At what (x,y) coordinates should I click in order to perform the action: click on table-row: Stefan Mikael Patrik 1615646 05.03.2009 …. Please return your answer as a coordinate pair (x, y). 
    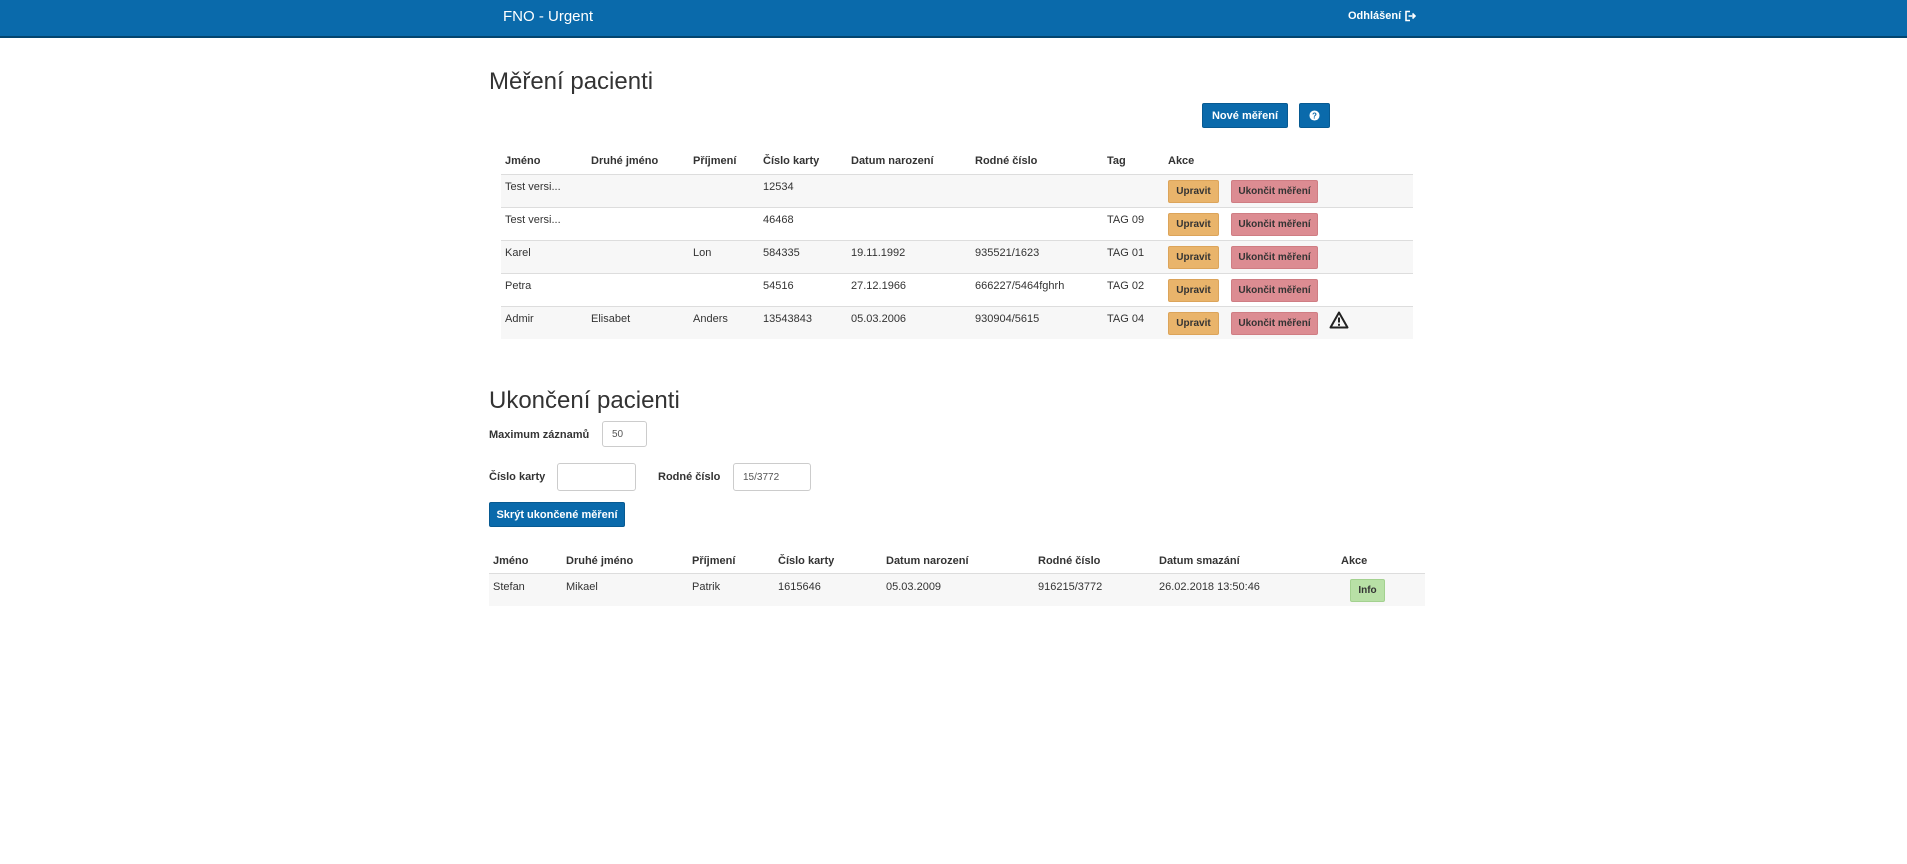
    Looking at the image, I should click on (957, 590).